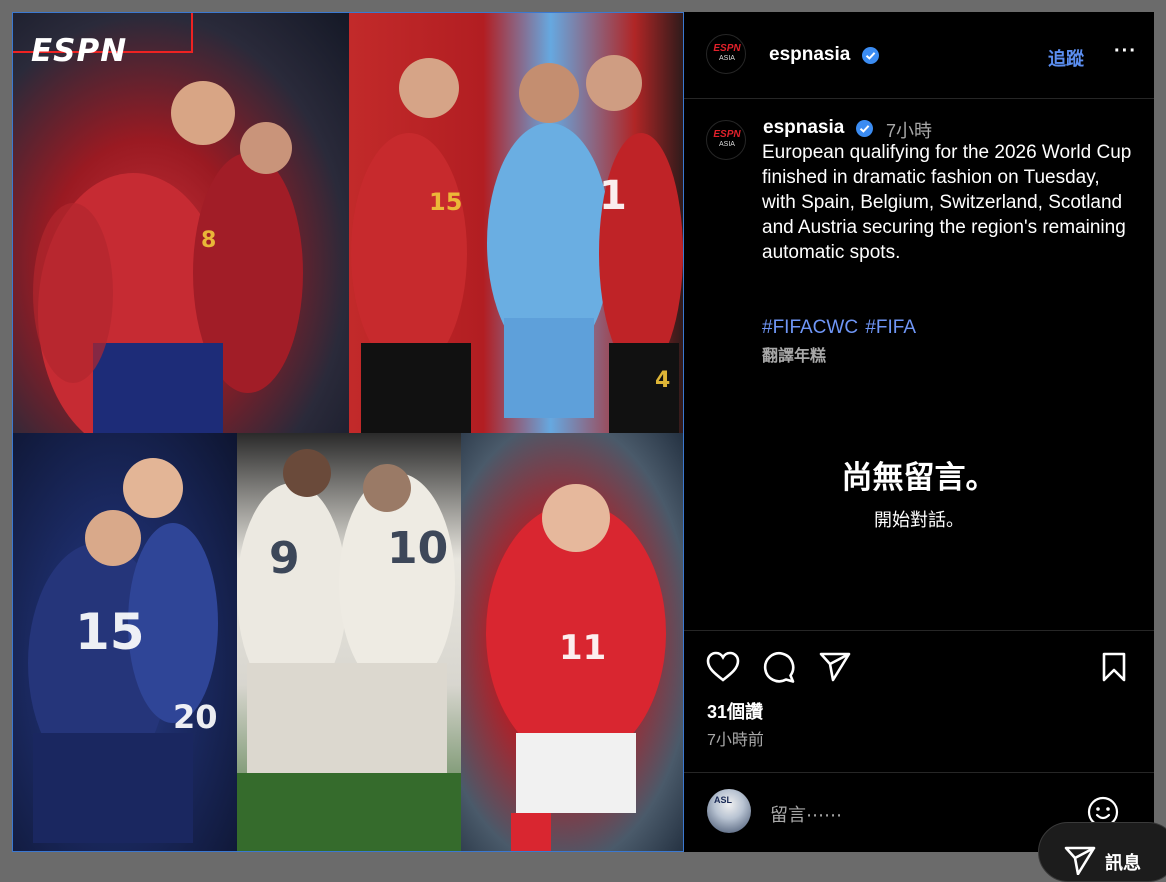  Describe the element at coordinates (839, 328) in the screenshot. I see `hashtags: #FIFACWC #FIFA` at that location.